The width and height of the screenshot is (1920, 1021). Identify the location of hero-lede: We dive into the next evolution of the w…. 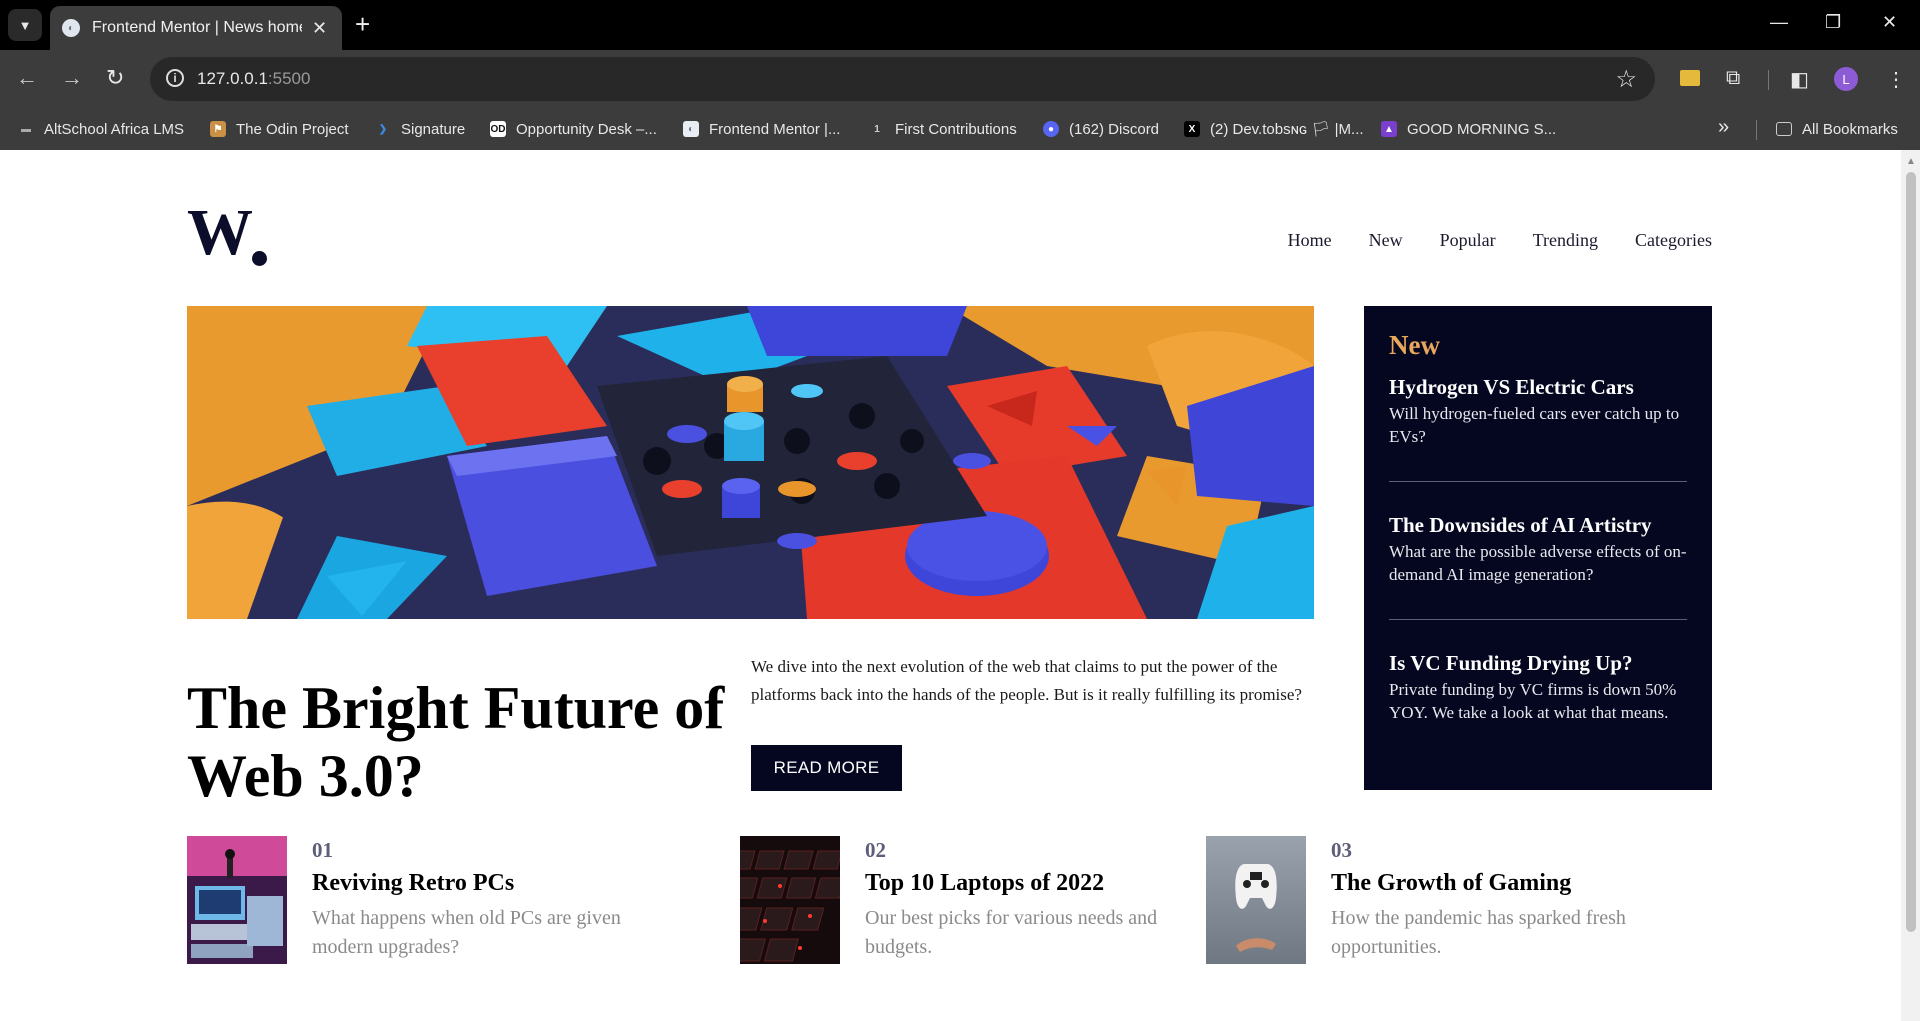
(1026, 680).